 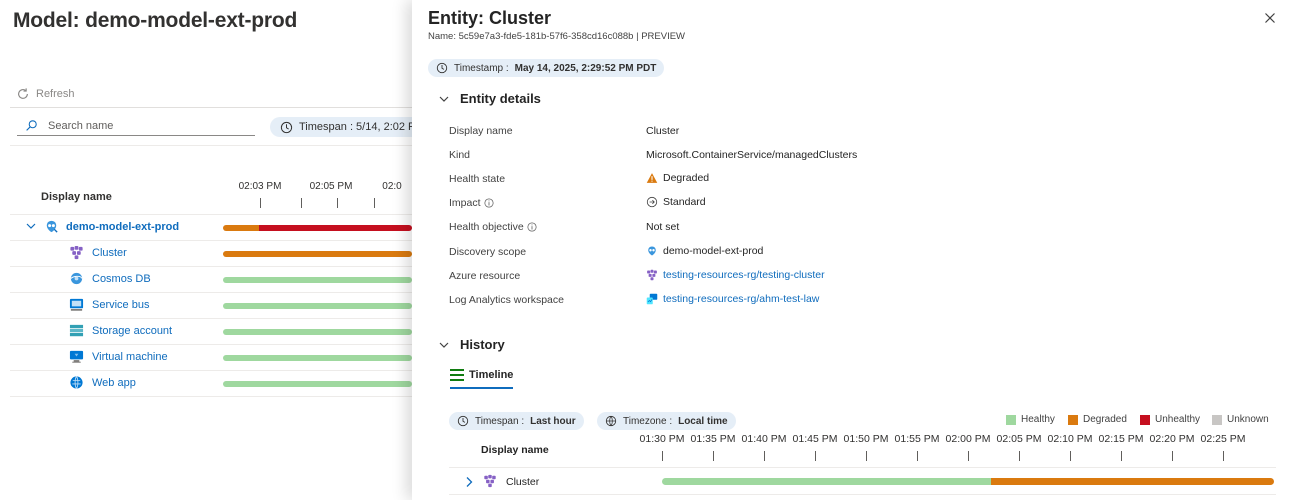 I want to click on history-toggle: History, so click(x=471, y=344).